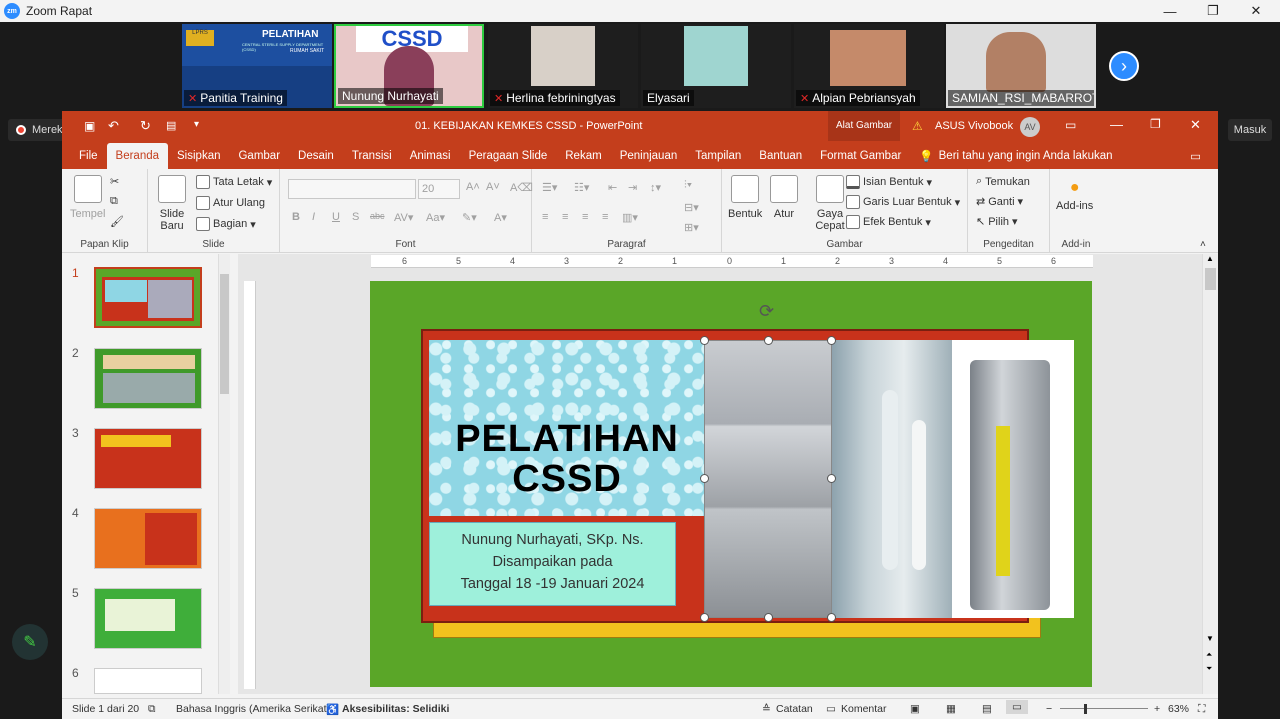  I want to click on tab-transisi: Transisi, so click(372, 156).